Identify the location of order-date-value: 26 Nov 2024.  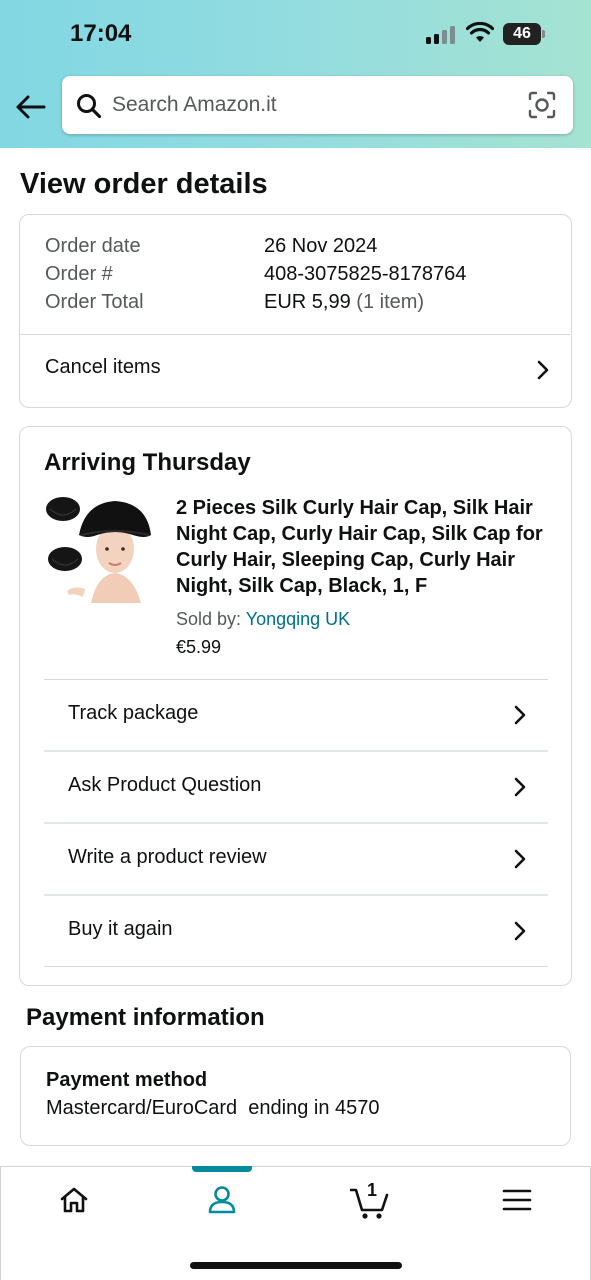
(321, 246).